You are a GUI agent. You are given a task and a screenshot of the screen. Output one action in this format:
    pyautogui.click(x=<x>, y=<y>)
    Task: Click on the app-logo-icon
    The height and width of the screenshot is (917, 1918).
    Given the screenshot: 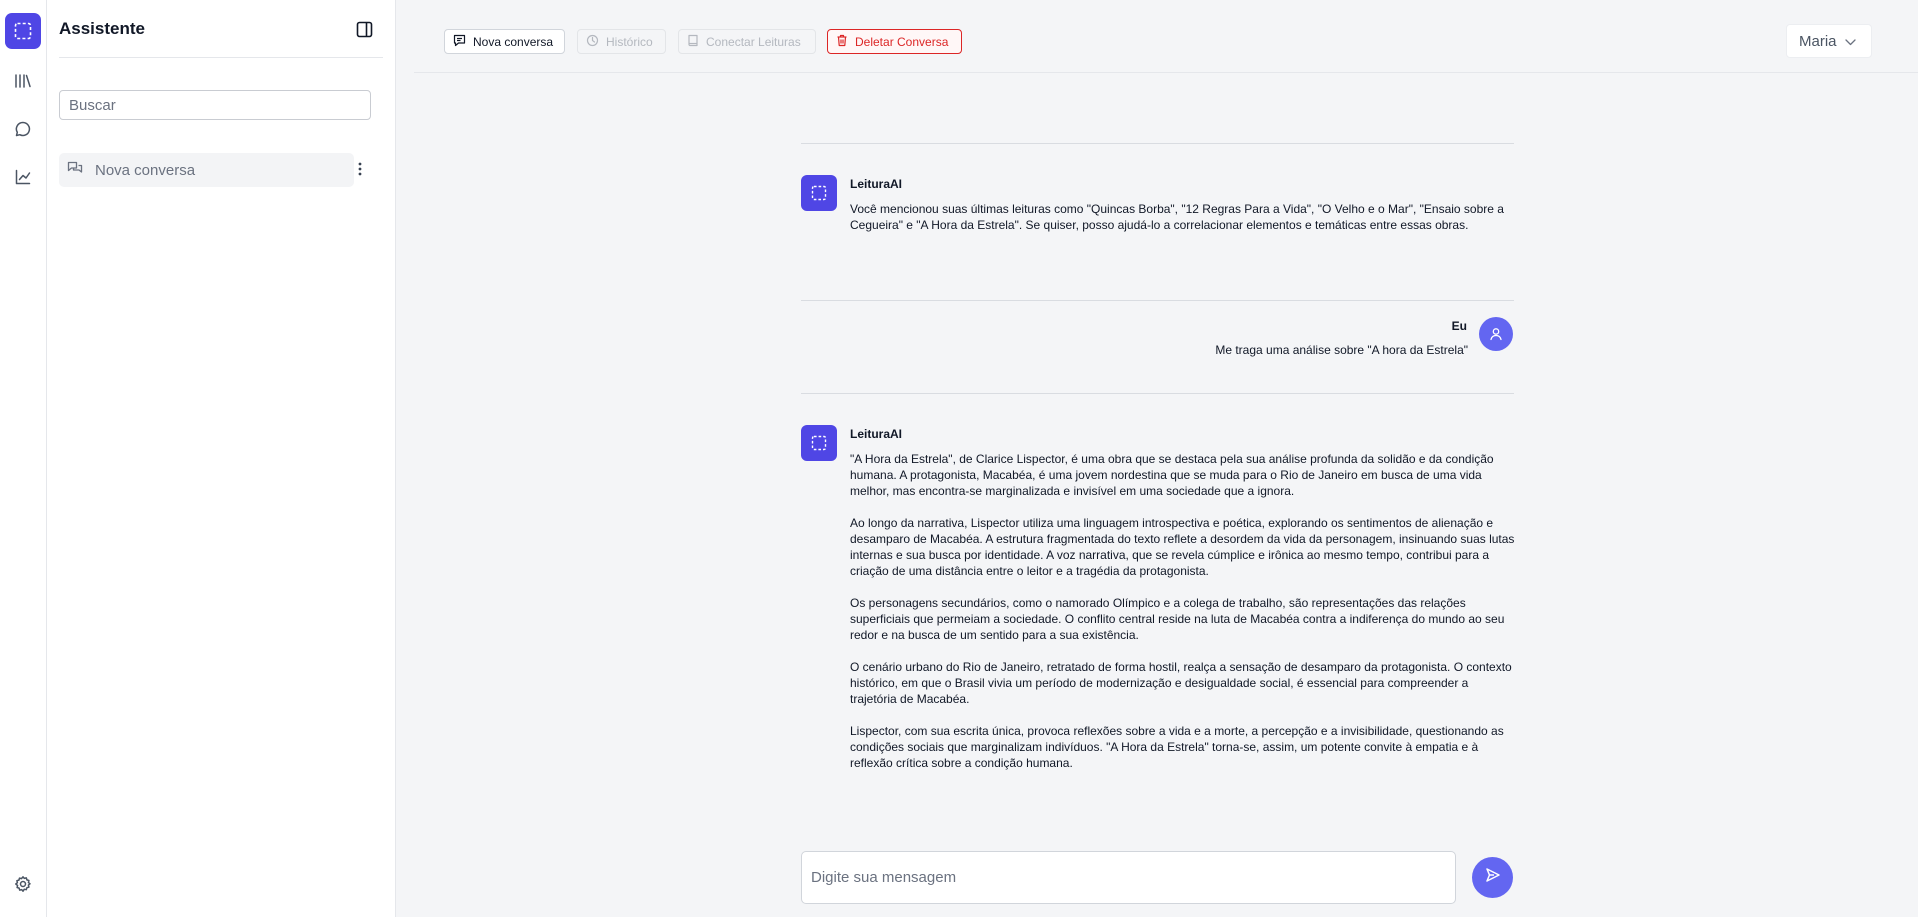 What is the action you would take?
    pyautogui.click(x=23, y=31)
    